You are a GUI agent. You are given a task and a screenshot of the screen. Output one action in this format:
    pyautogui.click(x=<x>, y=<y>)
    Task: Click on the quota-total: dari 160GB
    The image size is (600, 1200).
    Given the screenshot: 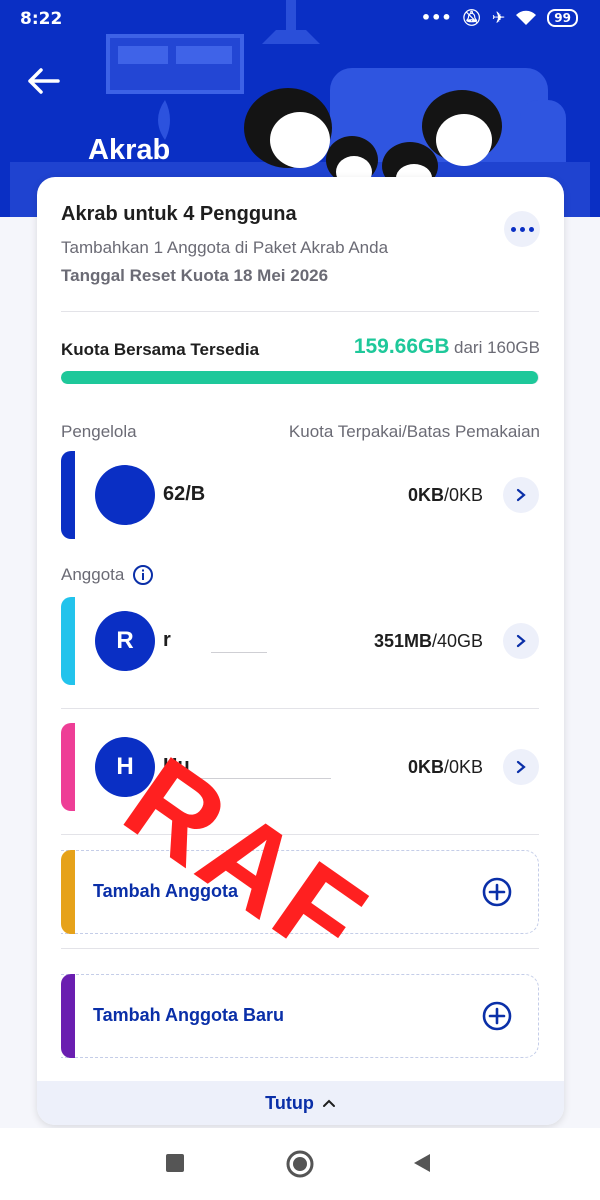 What is the action you would take?
    pyautogui.click(x=497, y=347)
    